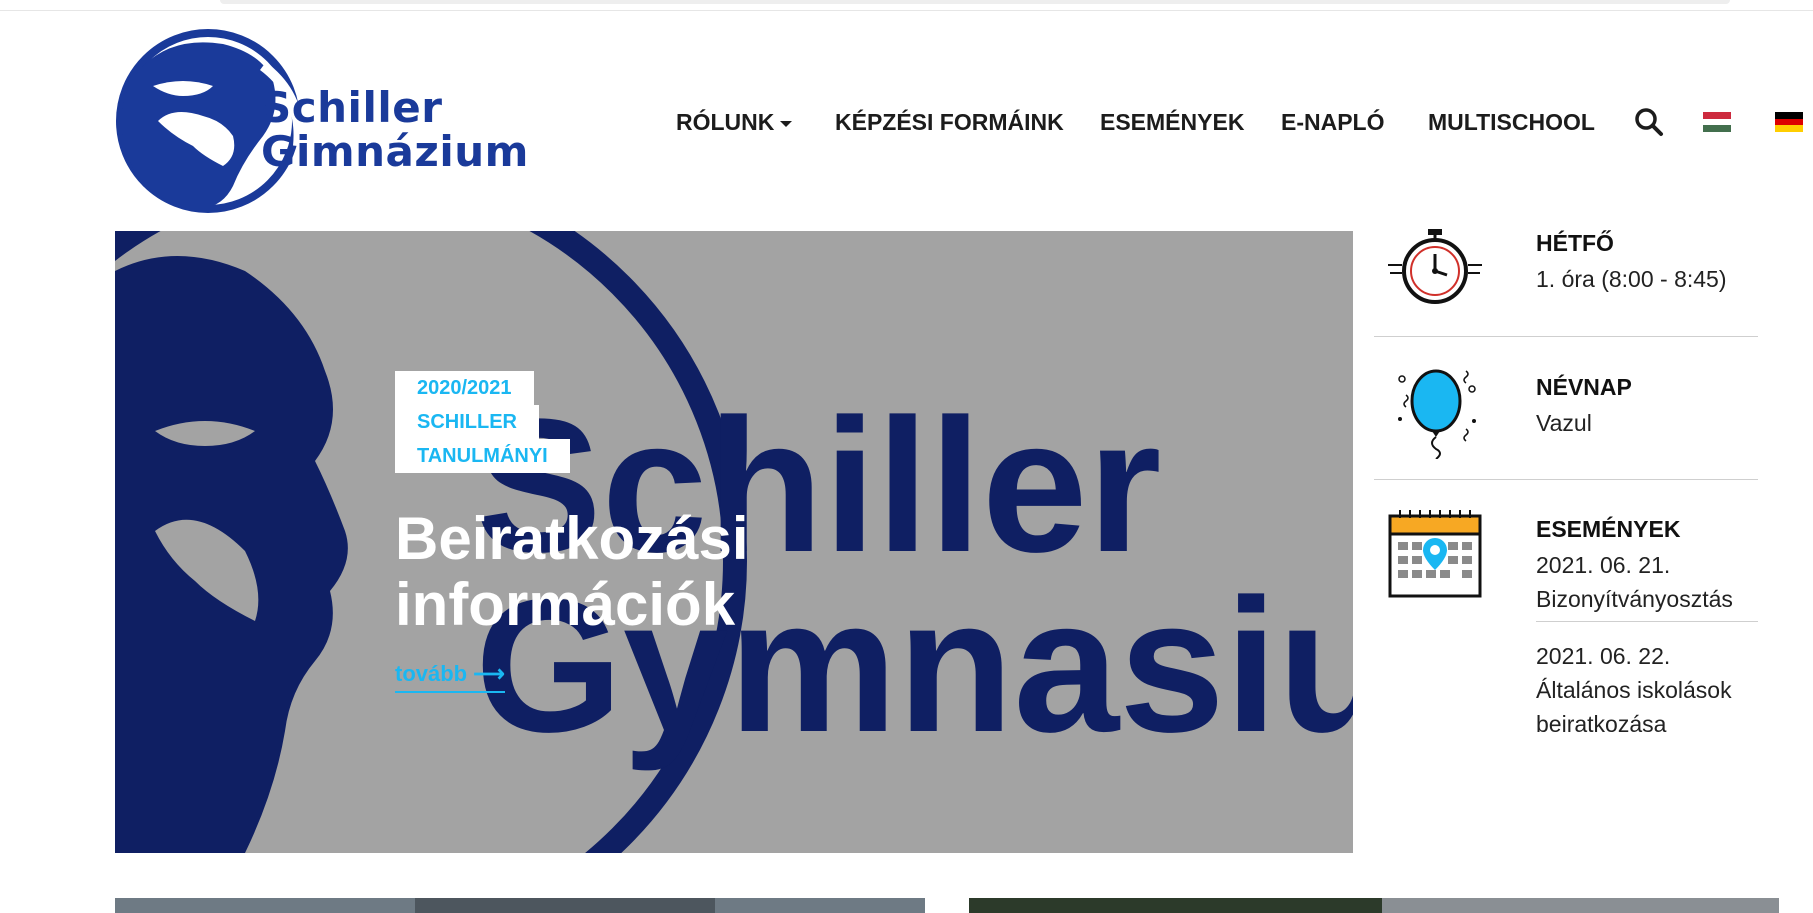  What do you see at coordinates (1172, 122) in the screenshot?
I see `nav-item-esemenyek: ESEMÉNYEK` at bounding box center [1172, 122].